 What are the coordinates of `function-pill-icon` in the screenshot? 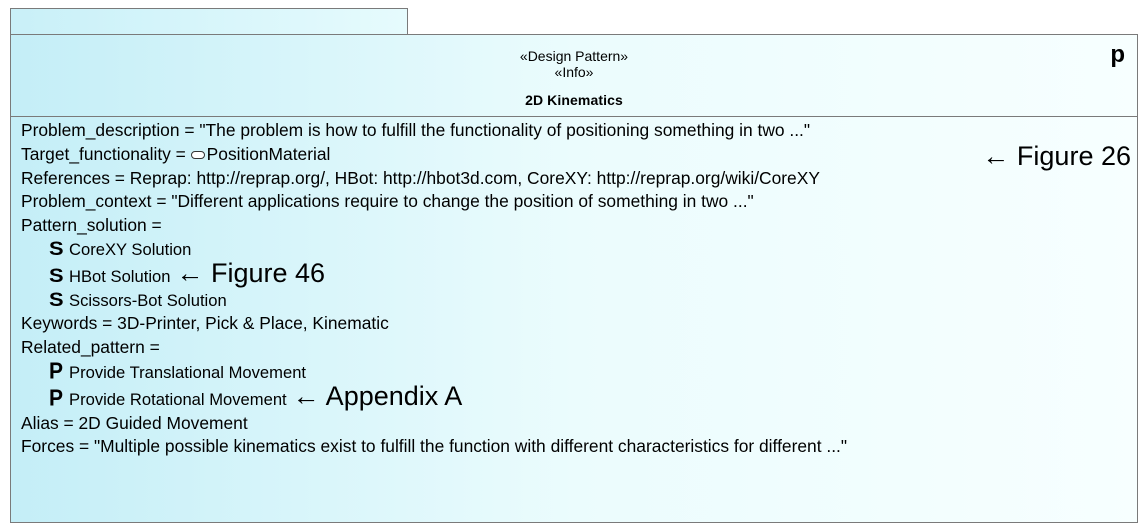 It's located at (197, 154).